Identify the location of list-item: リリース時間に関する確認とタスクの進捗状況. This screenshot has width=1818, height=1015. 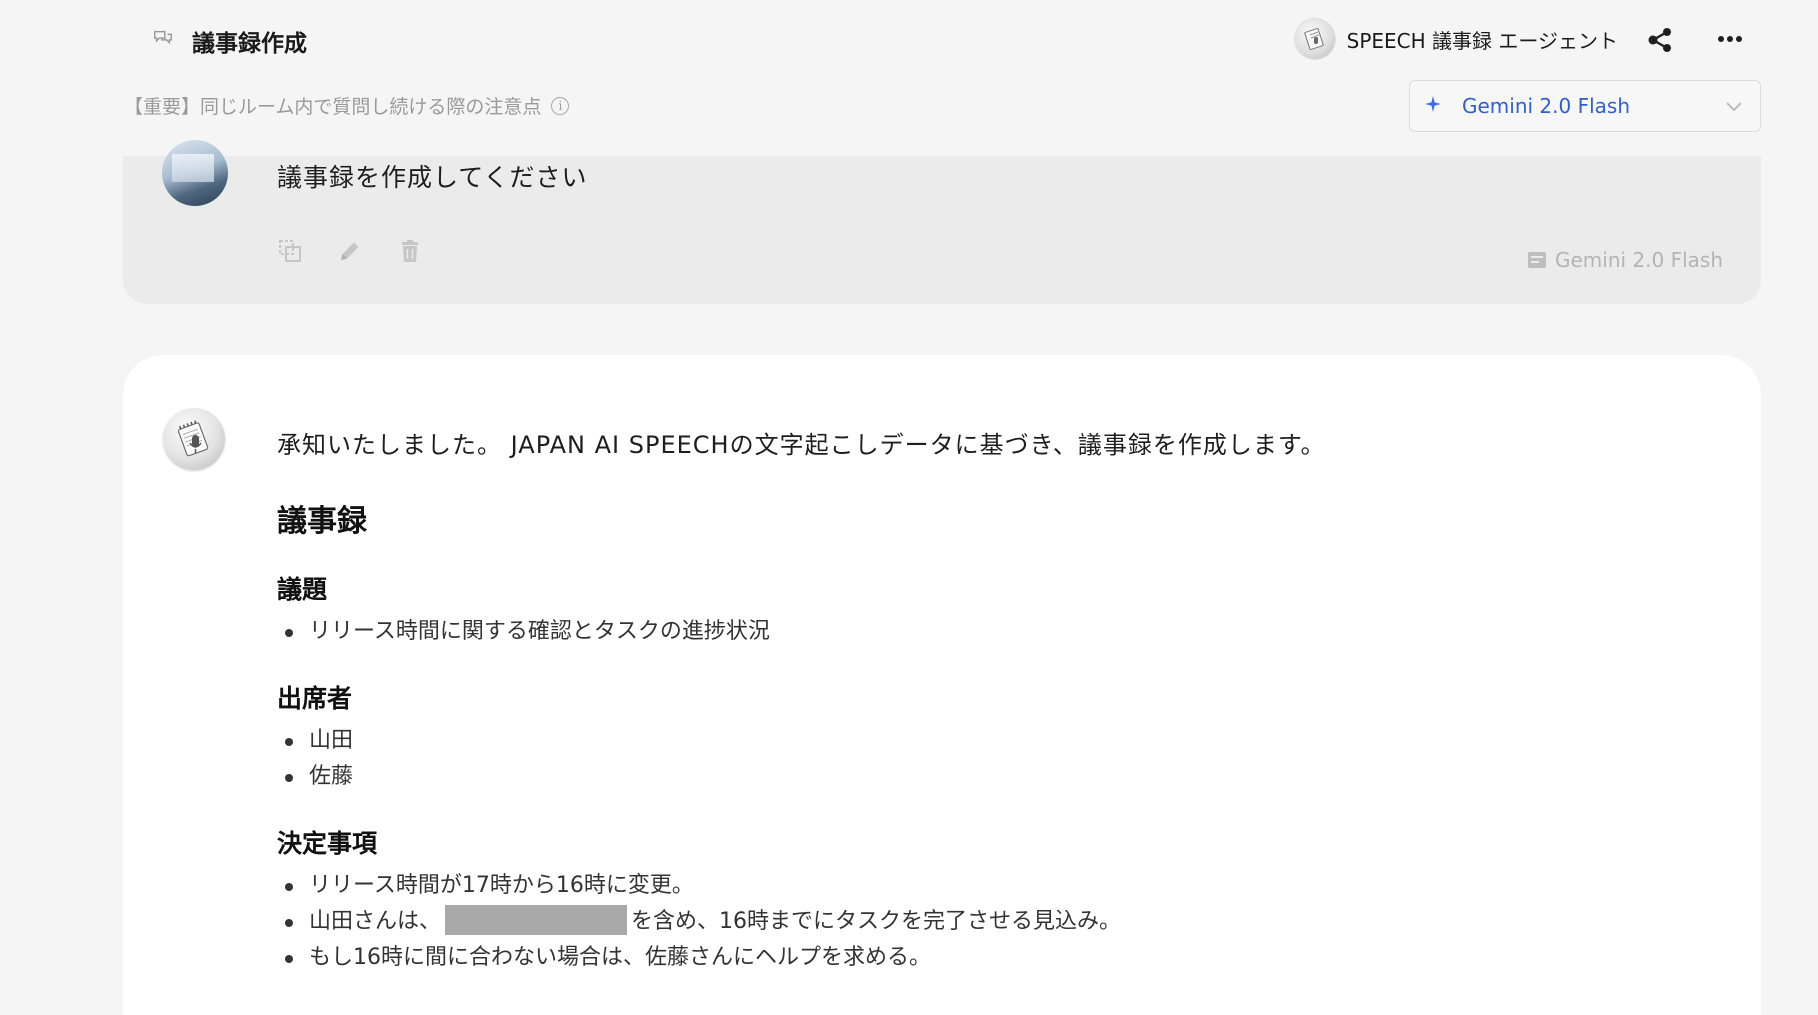
(977, 632).